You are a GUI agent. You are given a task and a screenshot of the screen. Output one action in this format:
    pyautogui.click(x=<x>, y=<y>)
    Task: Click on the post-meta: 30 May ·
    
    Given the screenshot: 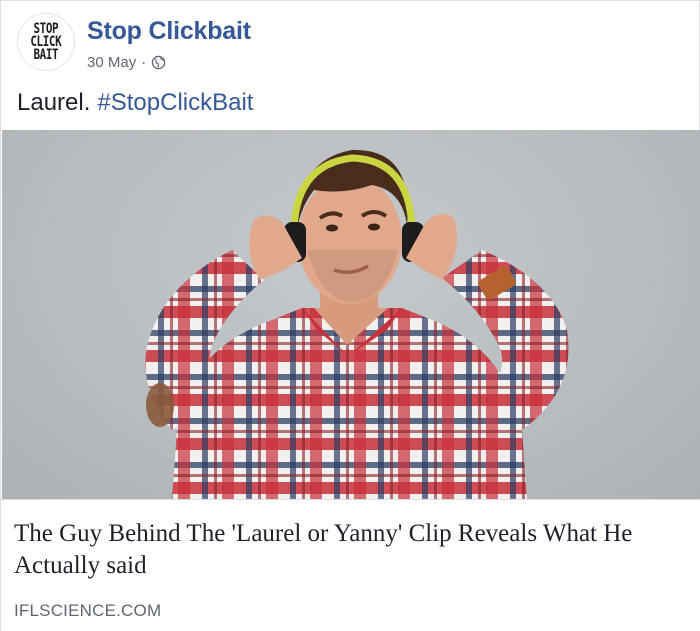 What is the action you would take?
    pyautogui.click(x=126, y=62)
    